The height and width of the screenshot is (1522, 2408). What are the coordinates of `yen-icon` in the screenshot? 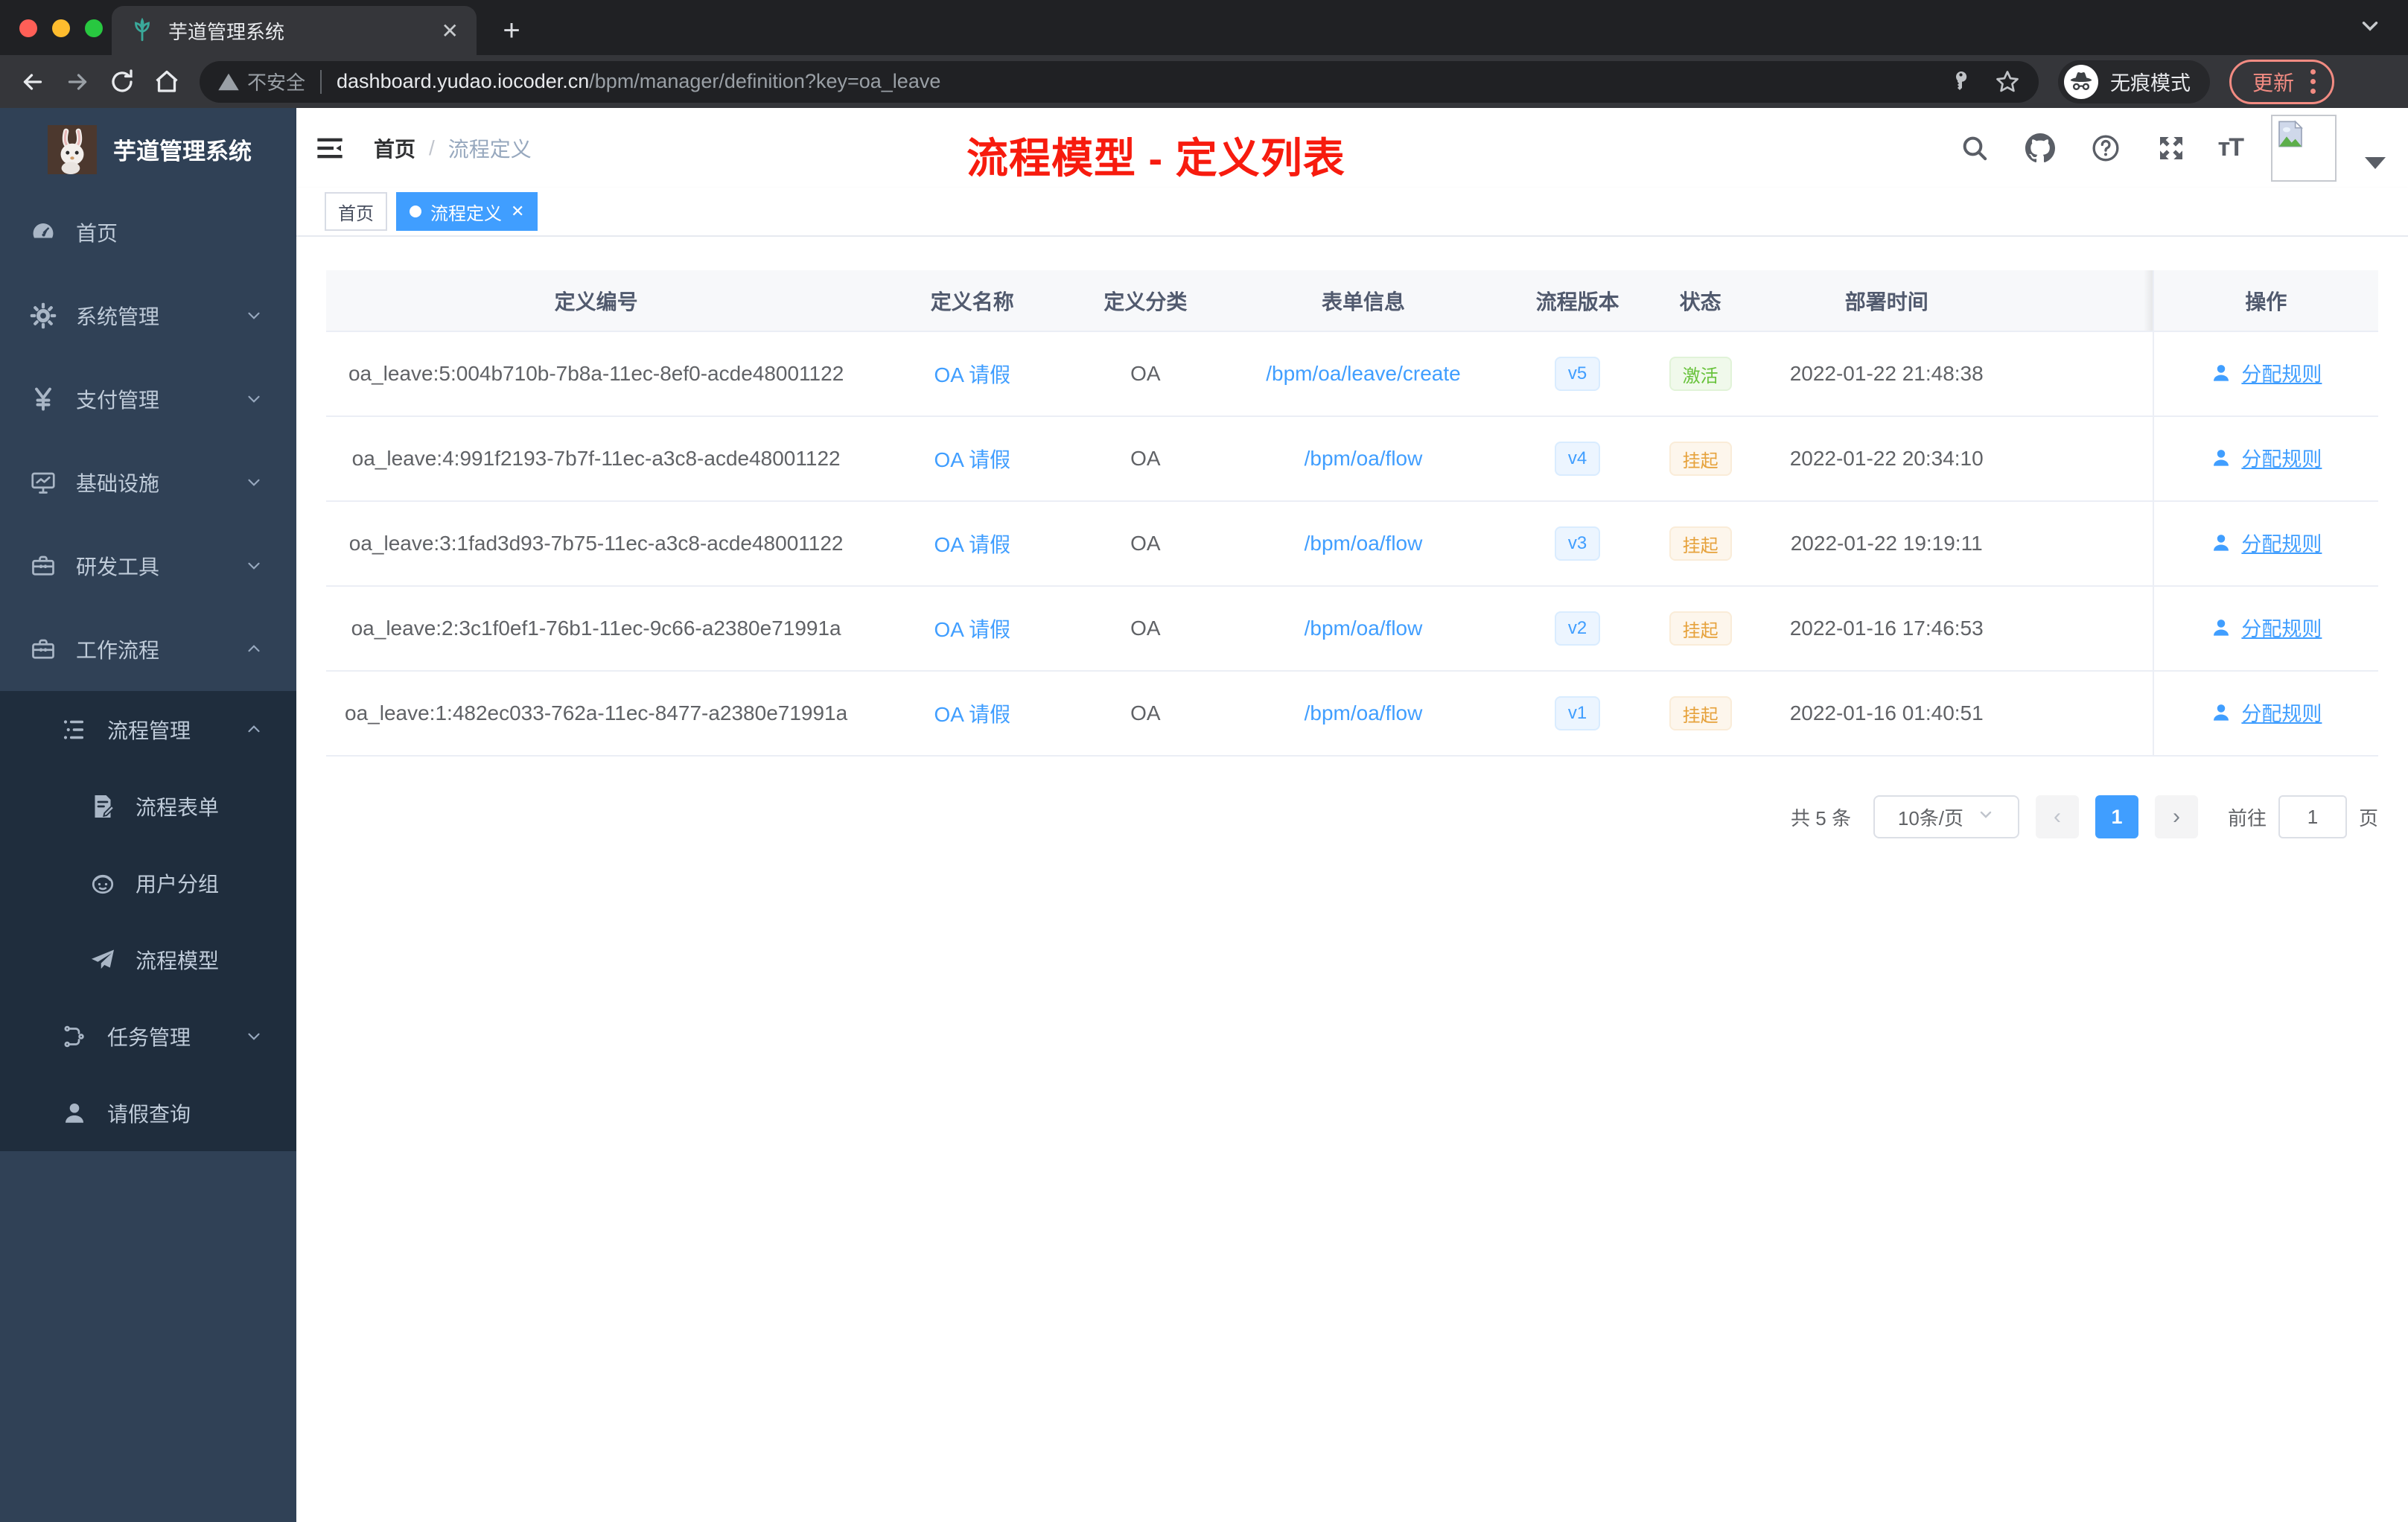 It's located at (43, 399).